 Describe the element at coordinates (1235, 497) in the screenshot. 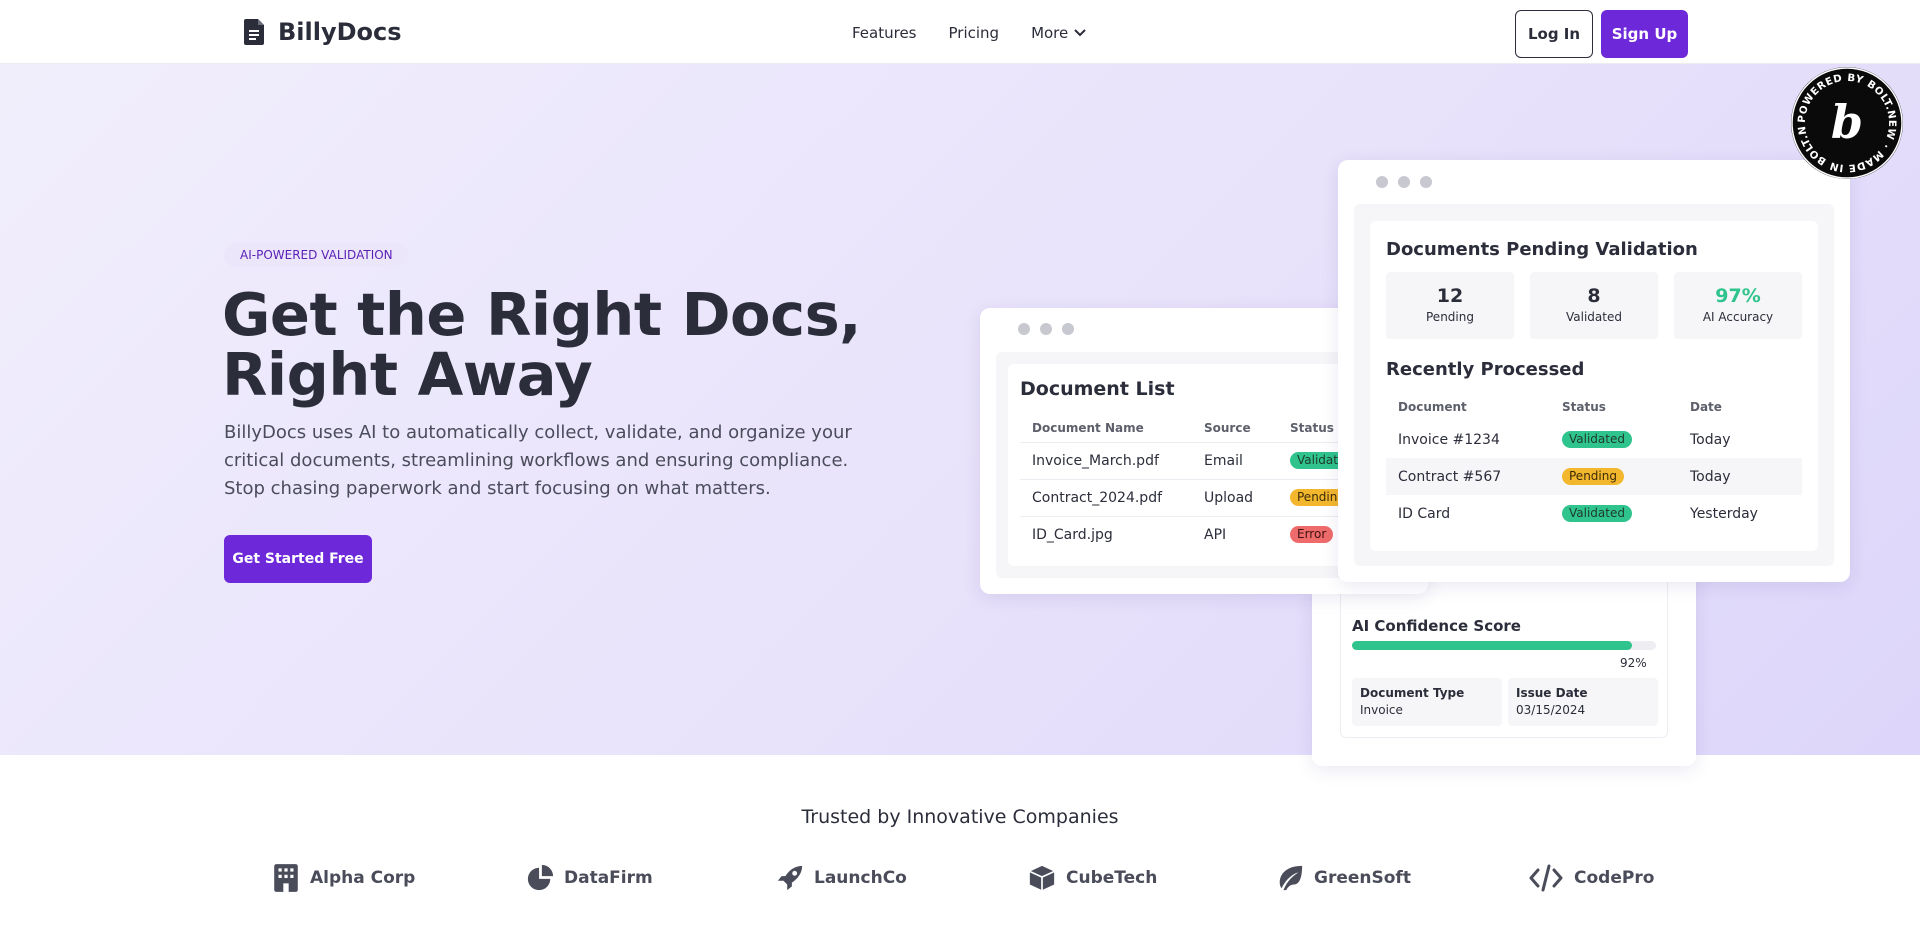

I see `document-source: Upload` at that location.